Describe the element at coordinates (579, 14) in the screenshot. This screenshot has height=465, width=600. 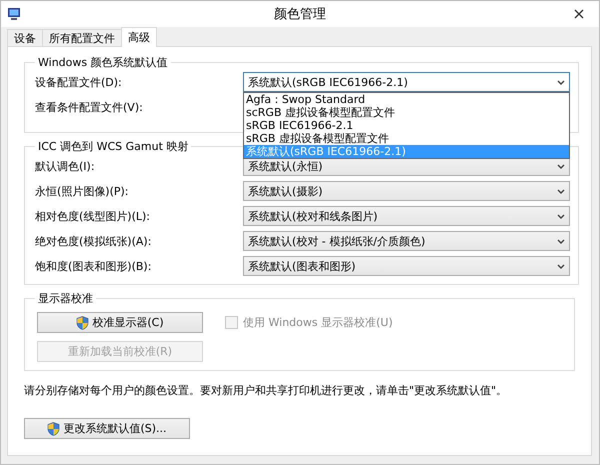
I see `close-icon` at that location.